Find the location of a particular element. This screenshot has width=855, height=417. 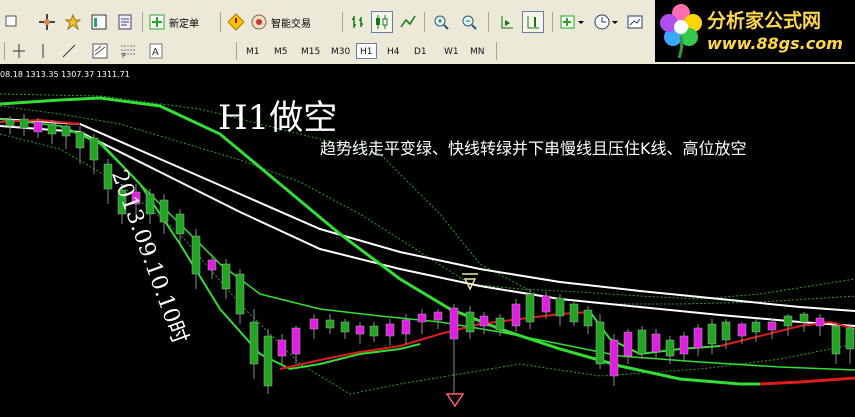

text-icon: A is located at coordinates (156, 51).